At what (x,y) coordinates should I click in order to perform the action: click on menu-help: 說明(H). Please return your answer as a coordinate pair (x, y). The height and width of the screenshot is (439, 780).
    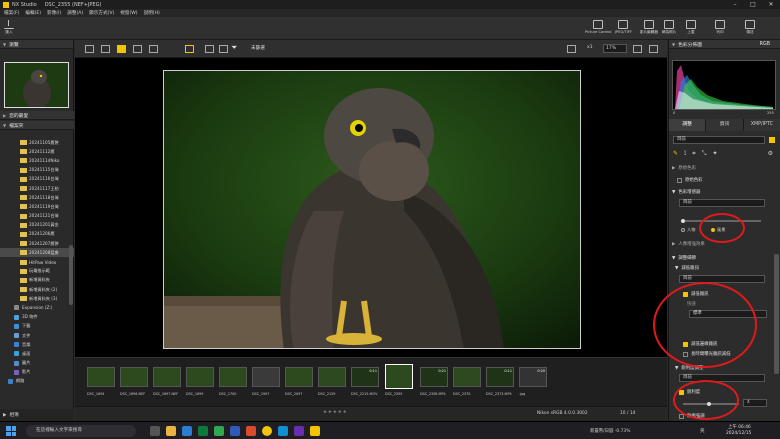
    Looking at the image, I should click on (152, 13).